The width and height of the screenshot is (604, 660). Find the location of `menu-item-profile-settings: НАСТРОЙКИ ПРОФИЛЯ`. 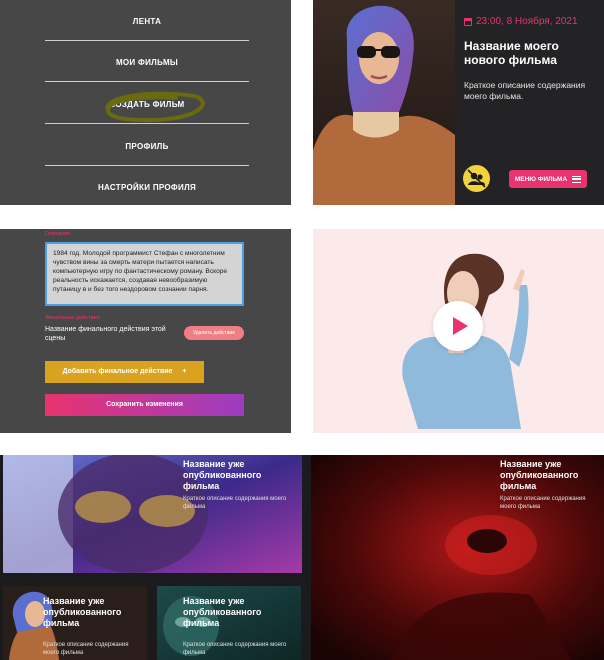

menu-item-profile-settings: НАСТРОЙКИ ПРОФИЛЯ is located at coordinates (147, 187).